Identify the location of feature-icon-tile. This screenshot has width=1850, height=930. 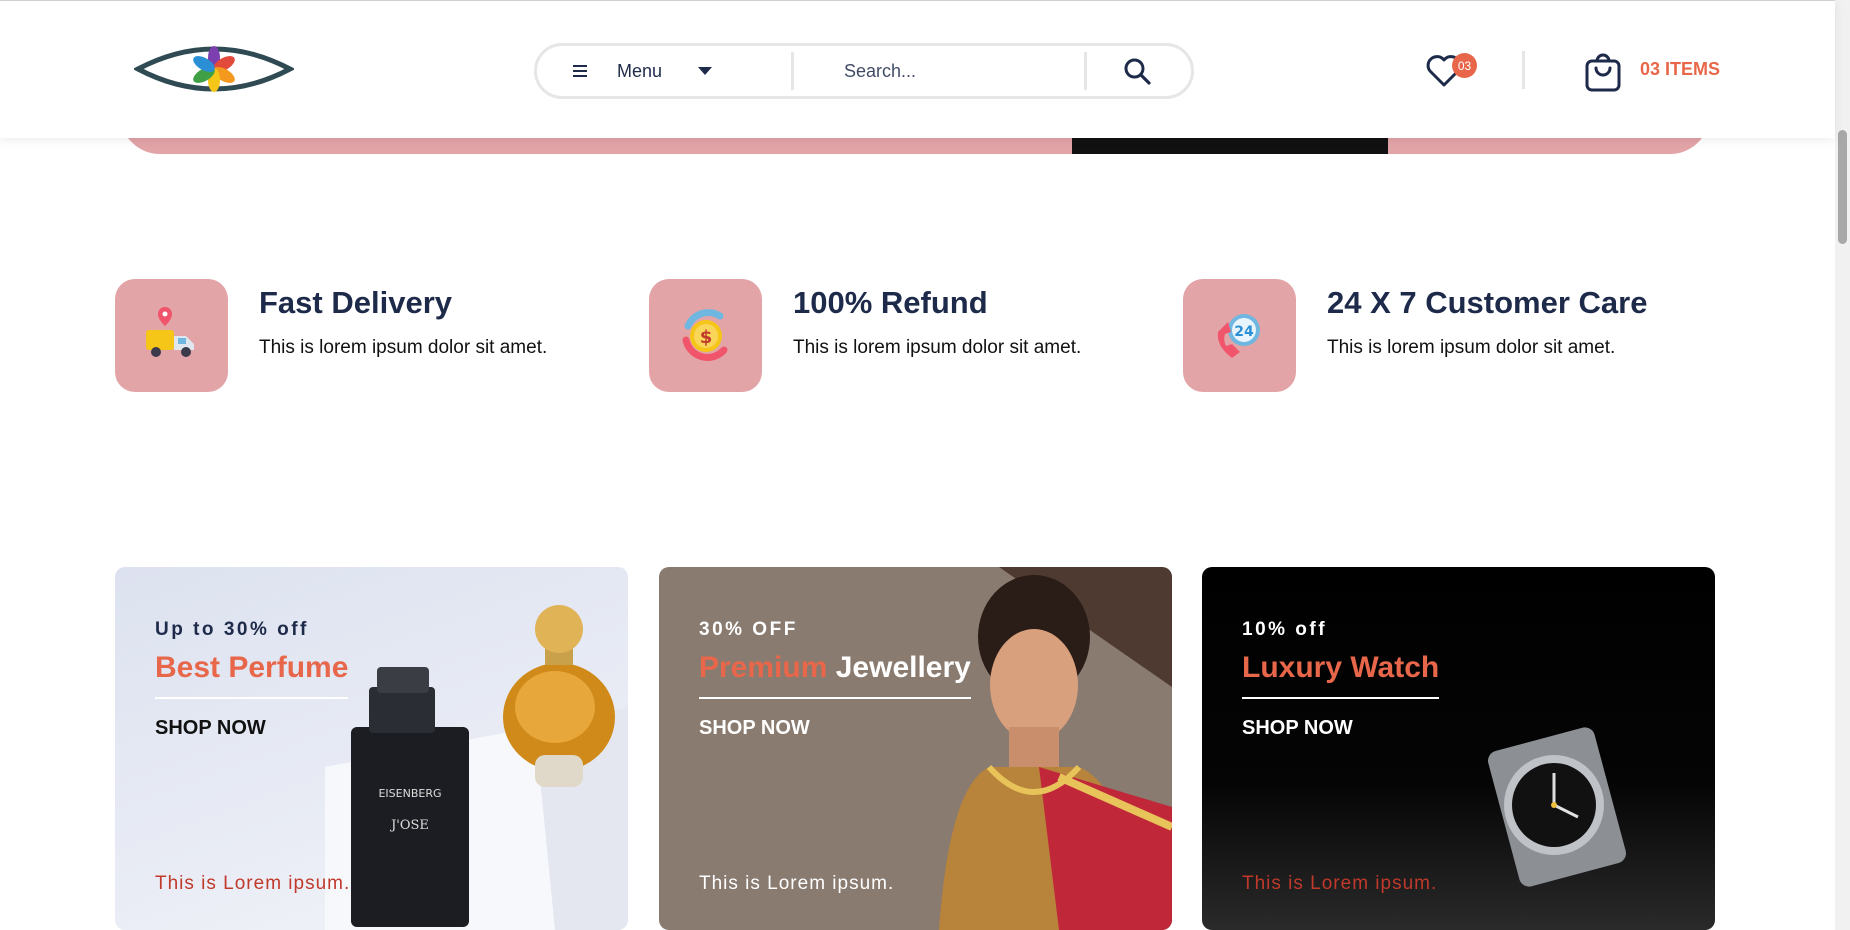
(171, 335).